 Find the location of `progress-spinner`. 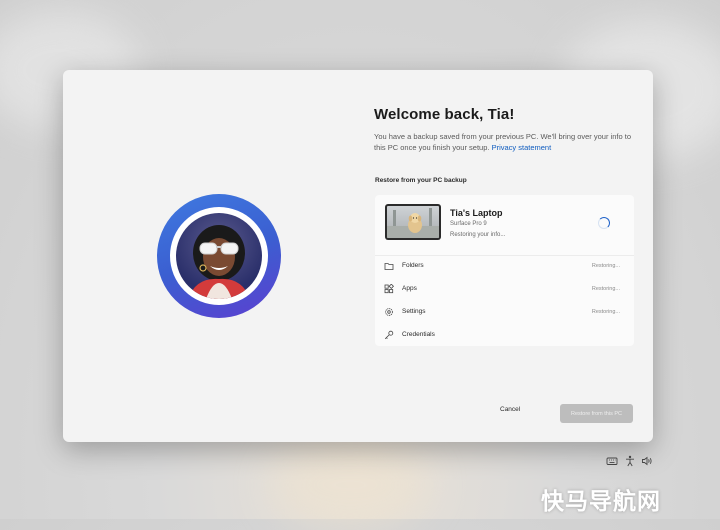

progress-spinner is located at coordinates (604, 223).